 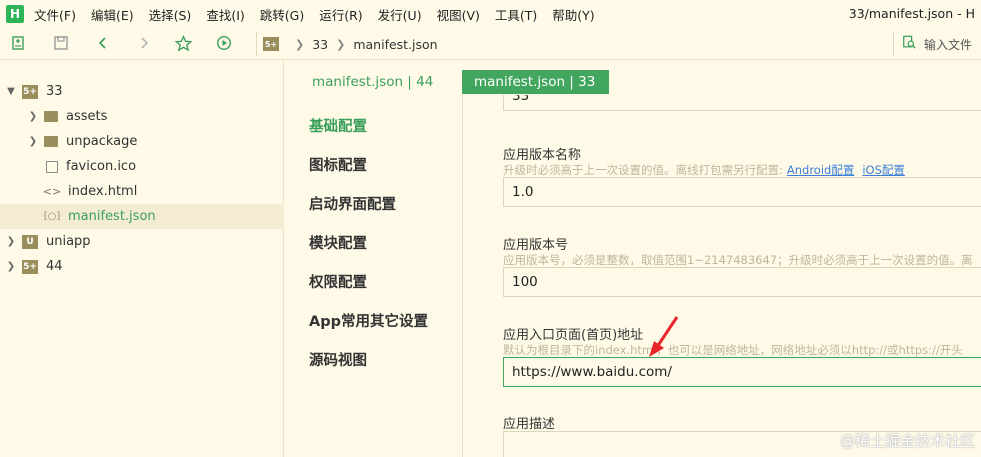 I want to click on image-file-icon, so click(x=52, y=166).